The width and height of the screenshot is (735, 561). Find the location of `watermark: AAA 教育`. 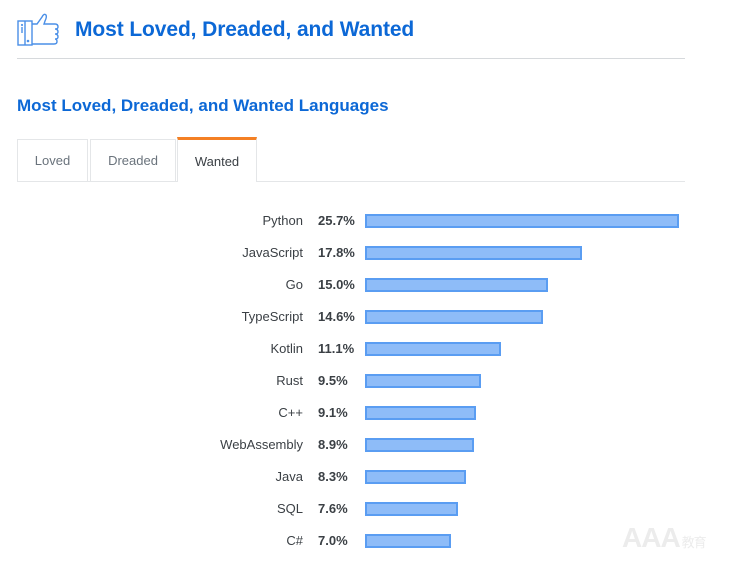

watermark: AAA 教育 is located at coordinates (664, 538).